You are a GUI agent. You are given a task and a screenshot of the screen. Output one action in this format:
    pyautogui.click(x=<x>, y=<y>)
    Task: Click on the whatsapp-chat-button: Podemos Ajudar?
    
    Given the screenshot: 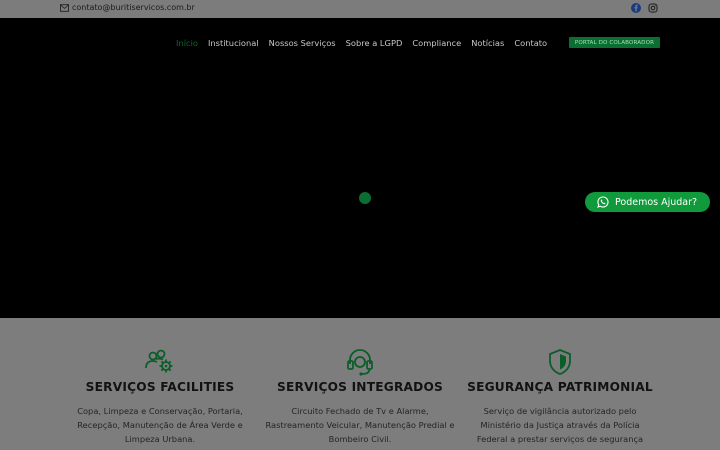 What is the action you would take?
    pyautogui.click(x=647, y=202)
    